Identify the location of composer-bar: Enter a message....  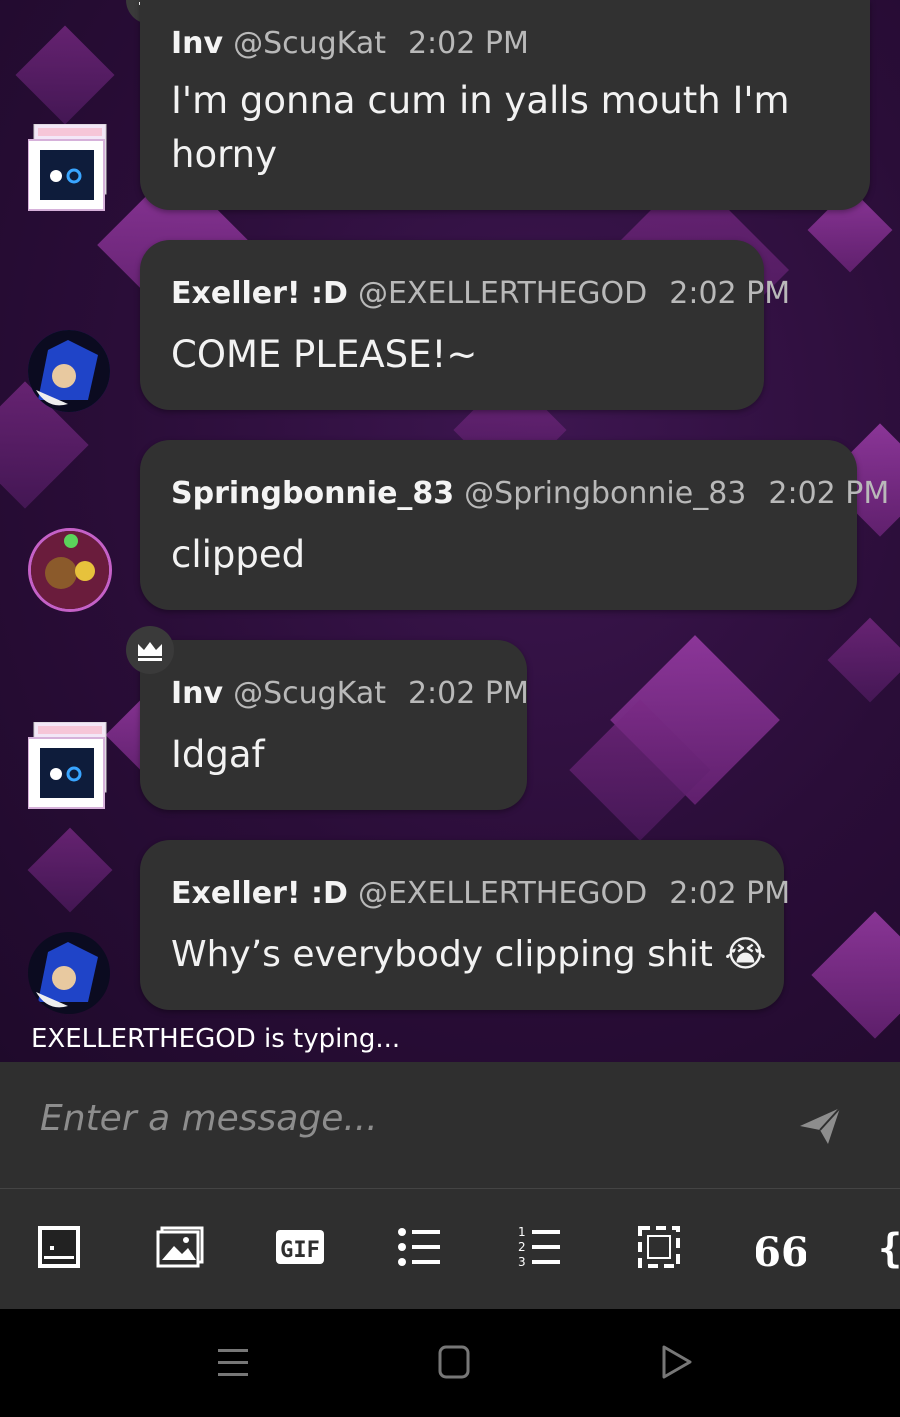
(450, 1125).